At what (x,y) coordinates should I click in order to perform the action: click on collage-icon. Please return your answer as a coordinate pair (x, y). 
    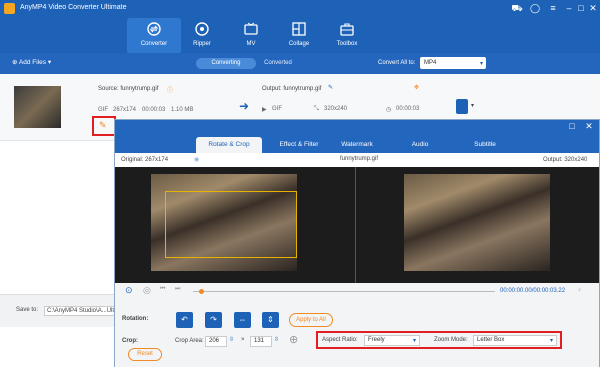
    Looking at the image, I should click on (299, 29).